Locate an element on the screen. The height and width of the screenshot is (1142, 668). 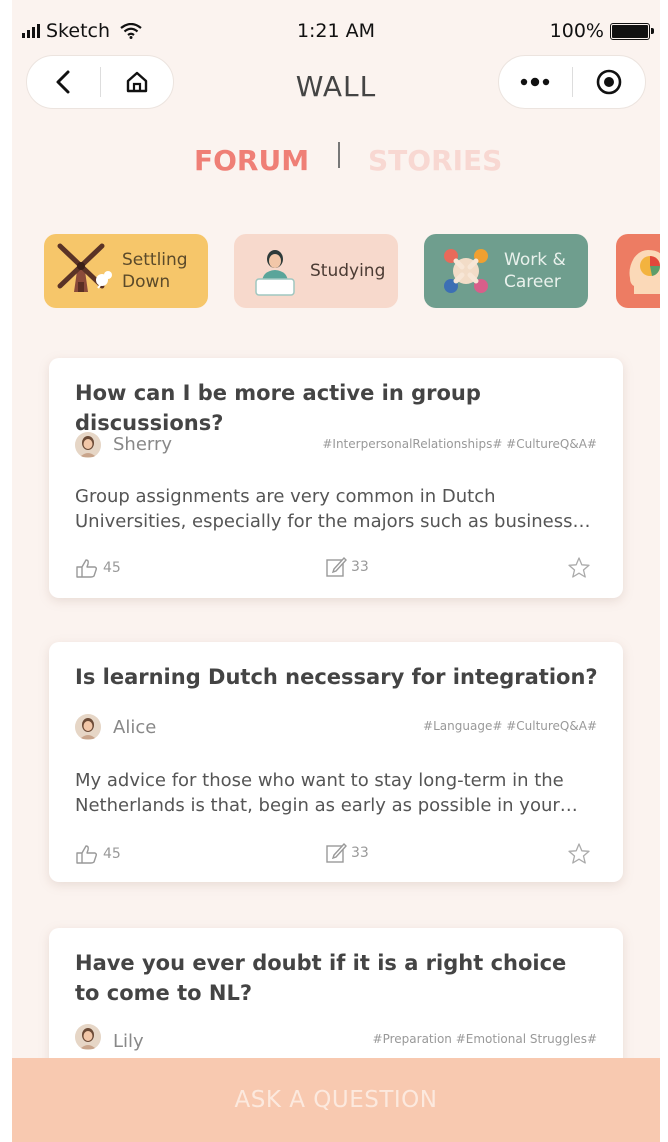
target-circle-icon is located at coordinates (609, 82).